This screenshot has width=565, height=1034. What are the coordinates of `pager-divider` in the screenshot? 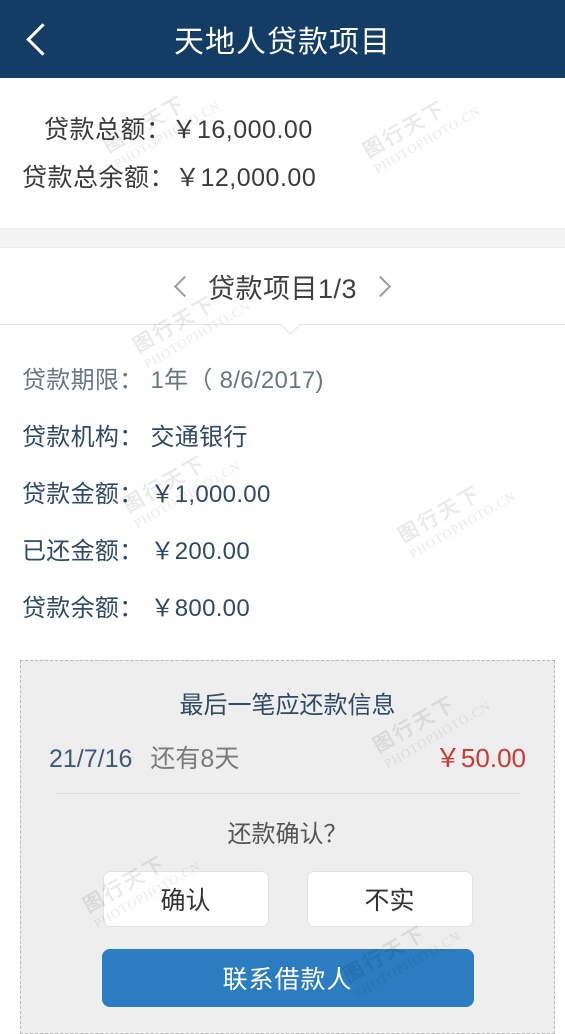 It's located at (282, 324).